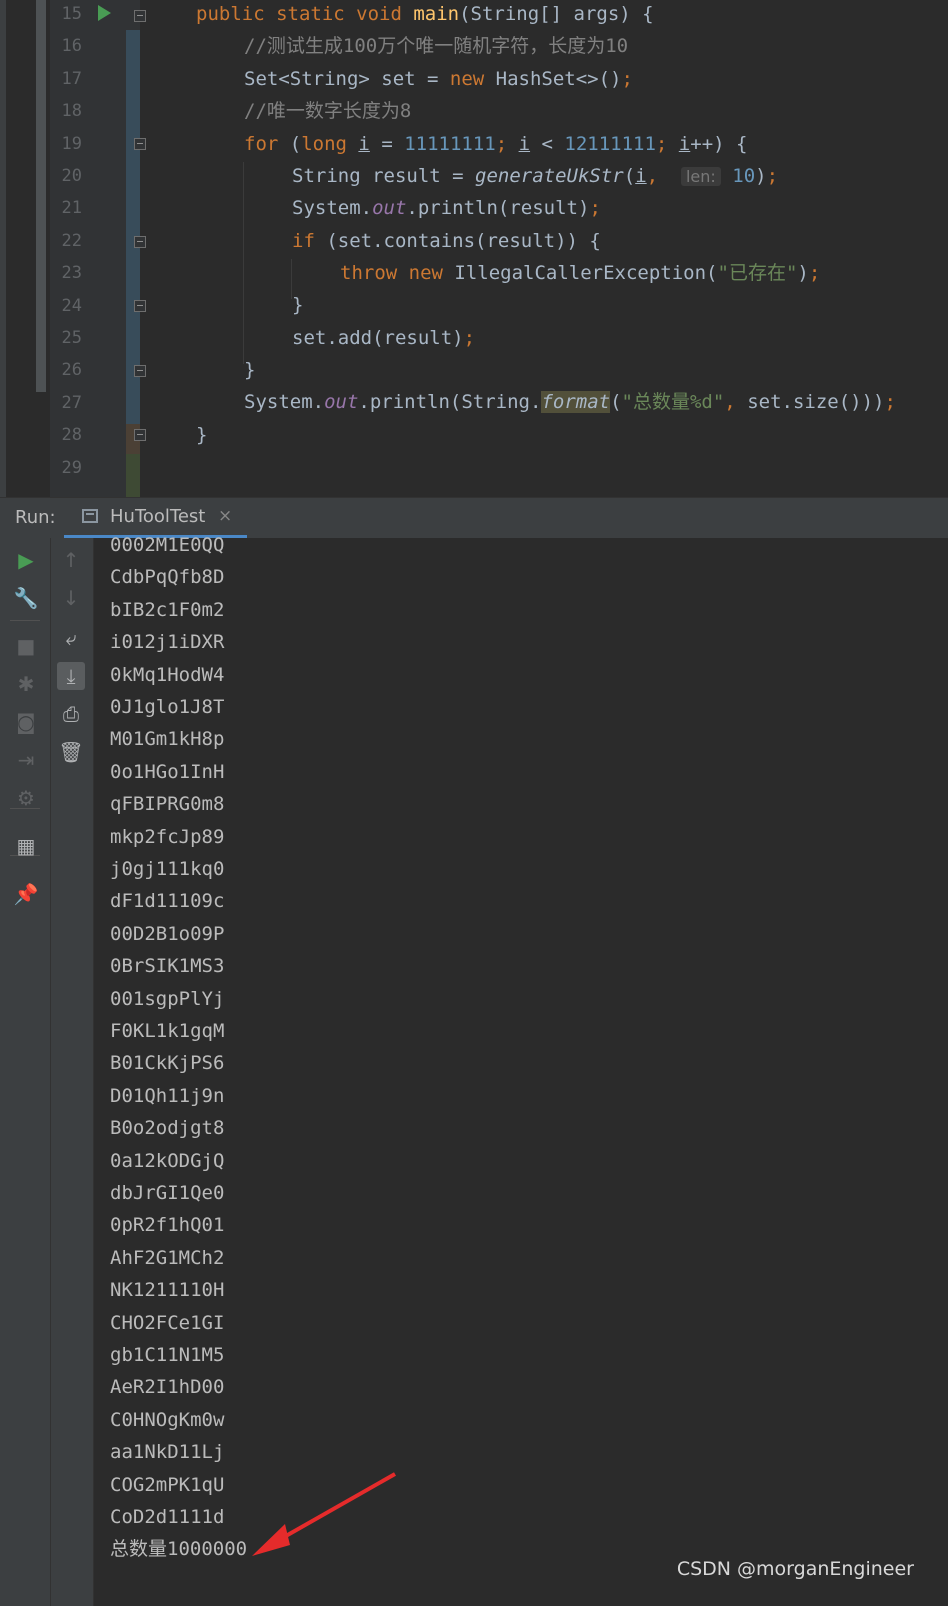 The width and height of the screenshot is (948, 1606). I want to click on code-token: "总数量%d", so click(673, 402).